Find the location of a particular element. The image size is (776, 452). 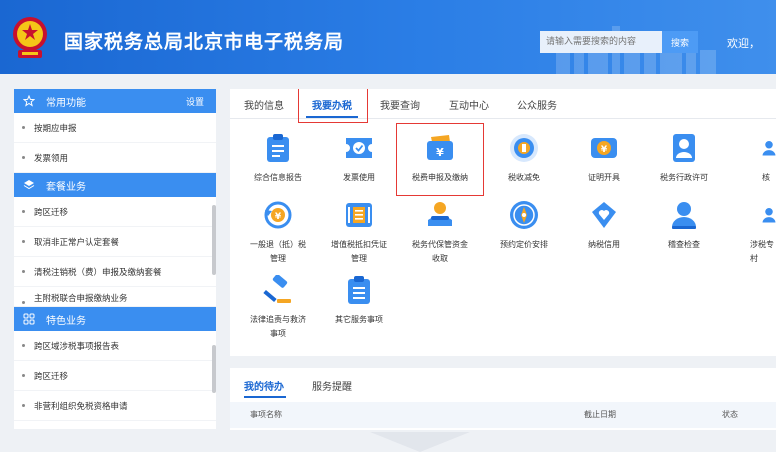

grid-icon is located at coordinates (29, 319).